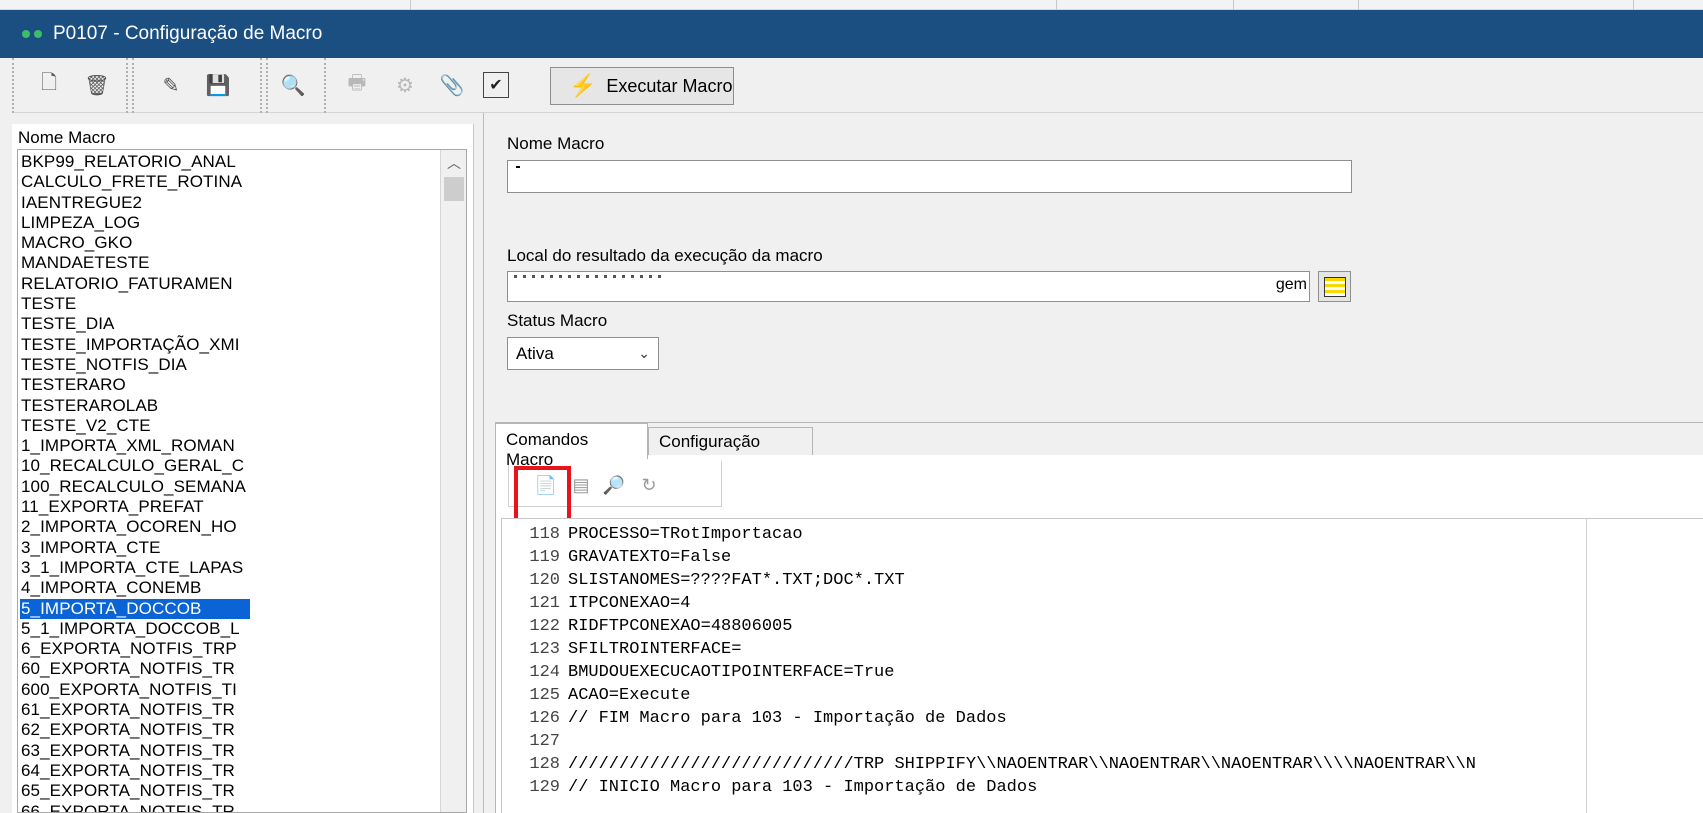 The width and height of the screenshot is (1703, 813). Describe the element at coordinates (135, 385) in the screenshot. I see `macro-list-item: TESTERARO` at that location.